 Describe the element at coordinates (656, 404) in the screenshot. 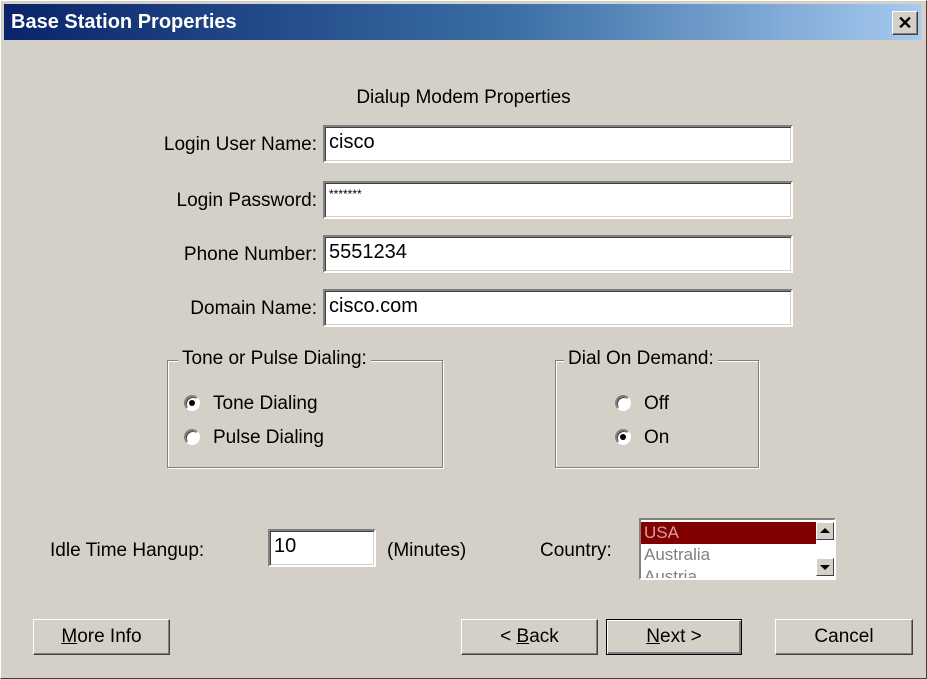

I see `dial-on-demand-off-label: Off` at that location.